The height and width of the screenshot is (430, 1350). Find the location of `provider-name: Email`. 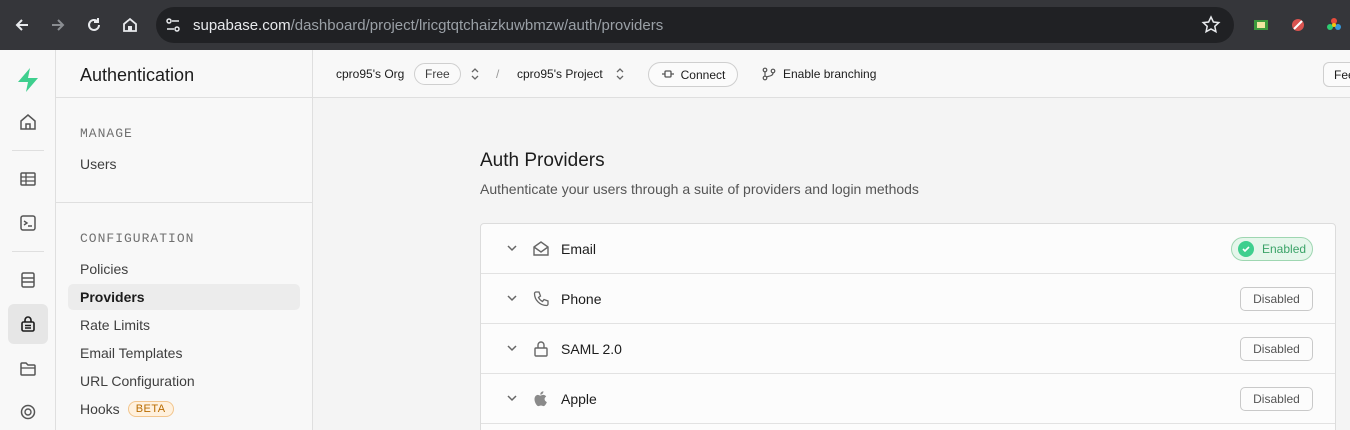

provider-name: Email is located at coordinates (579, 249).